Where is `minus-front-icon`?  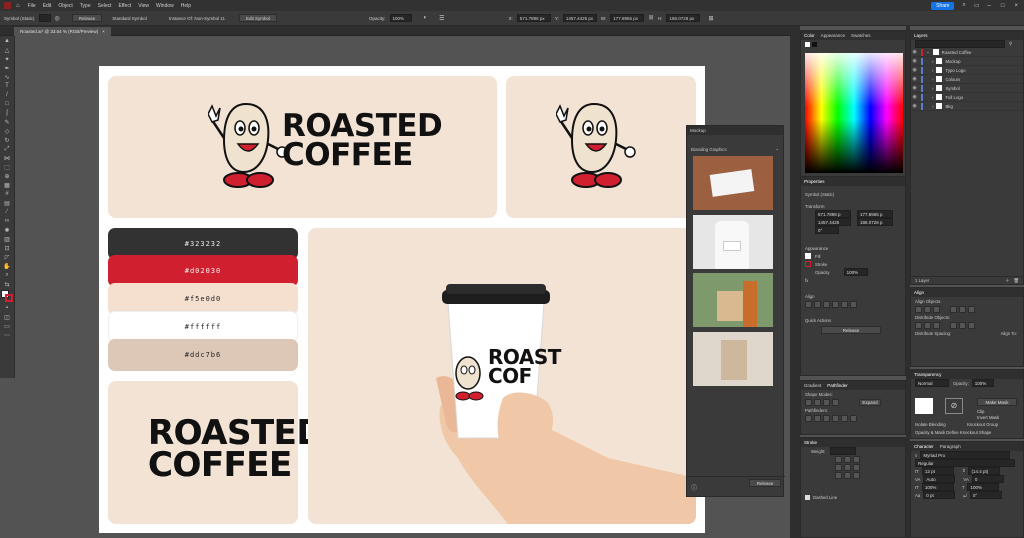 minus-front-icon is located at coordinates (817, 402).